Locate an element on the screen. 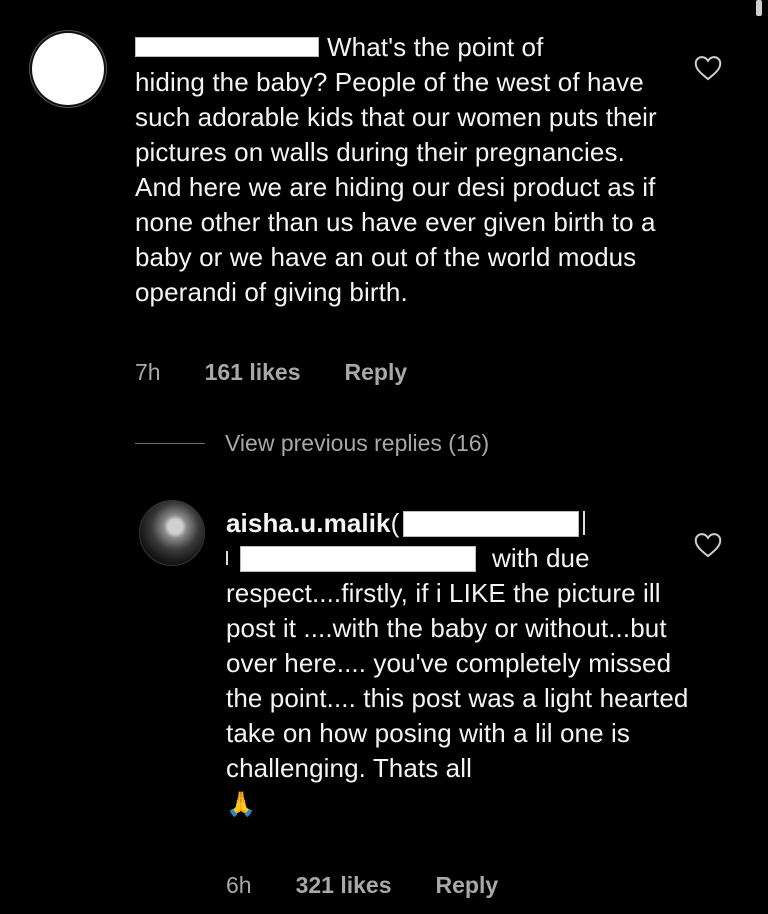  comment-meta: 7h 161 likes Reply is located at coordinates (271, 372).